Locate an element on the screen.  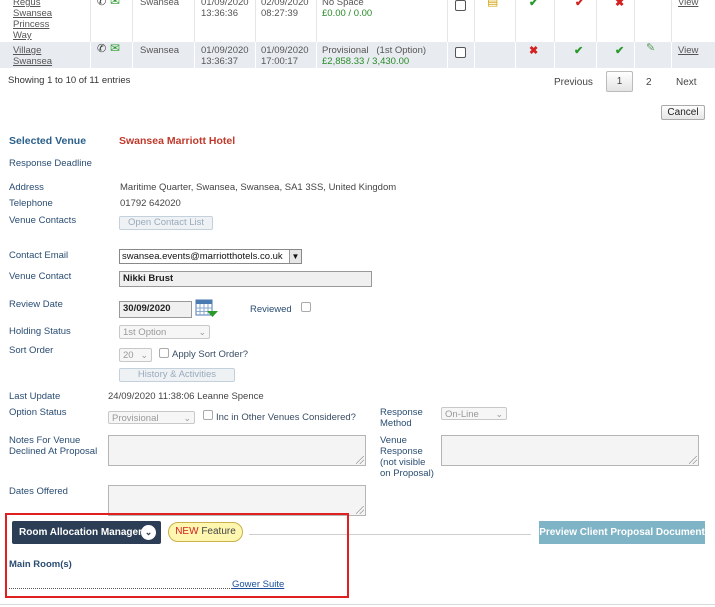
venue-contact-label: Venue Contact is located at coordinates (40, 276).